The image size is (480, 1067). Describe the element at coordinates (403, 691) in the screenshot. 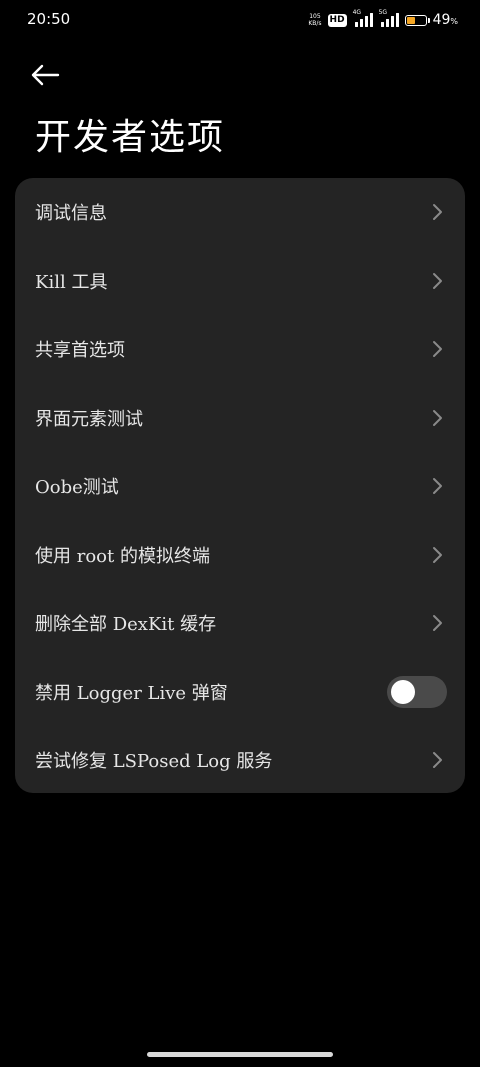

I see `toggle-knob` at that location.